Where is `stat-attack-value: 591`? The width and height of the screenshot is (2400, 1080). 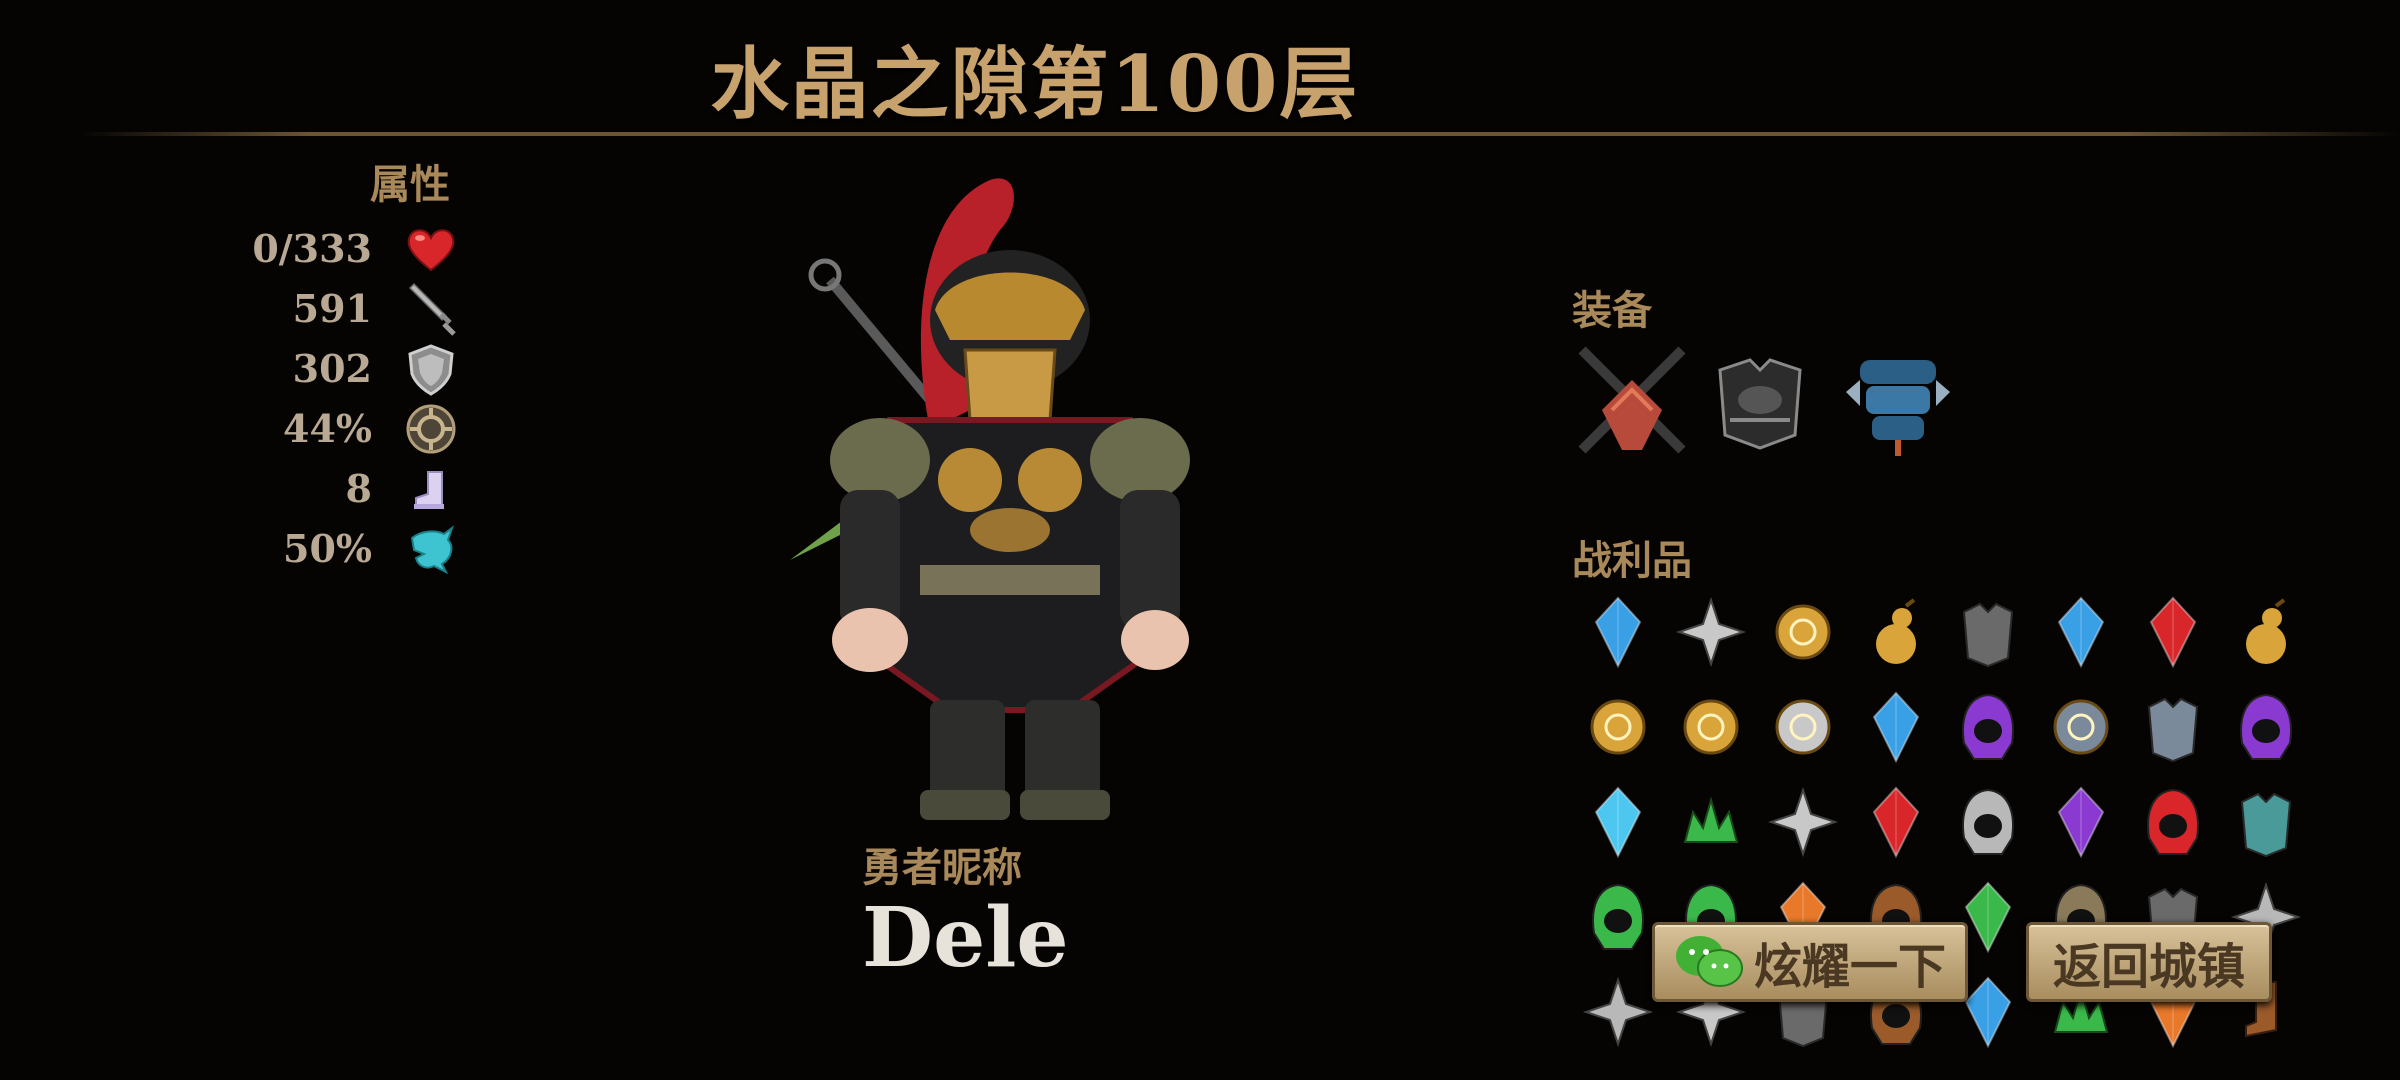 stat-attack-value: 591 is located at coordinates (332, 308).